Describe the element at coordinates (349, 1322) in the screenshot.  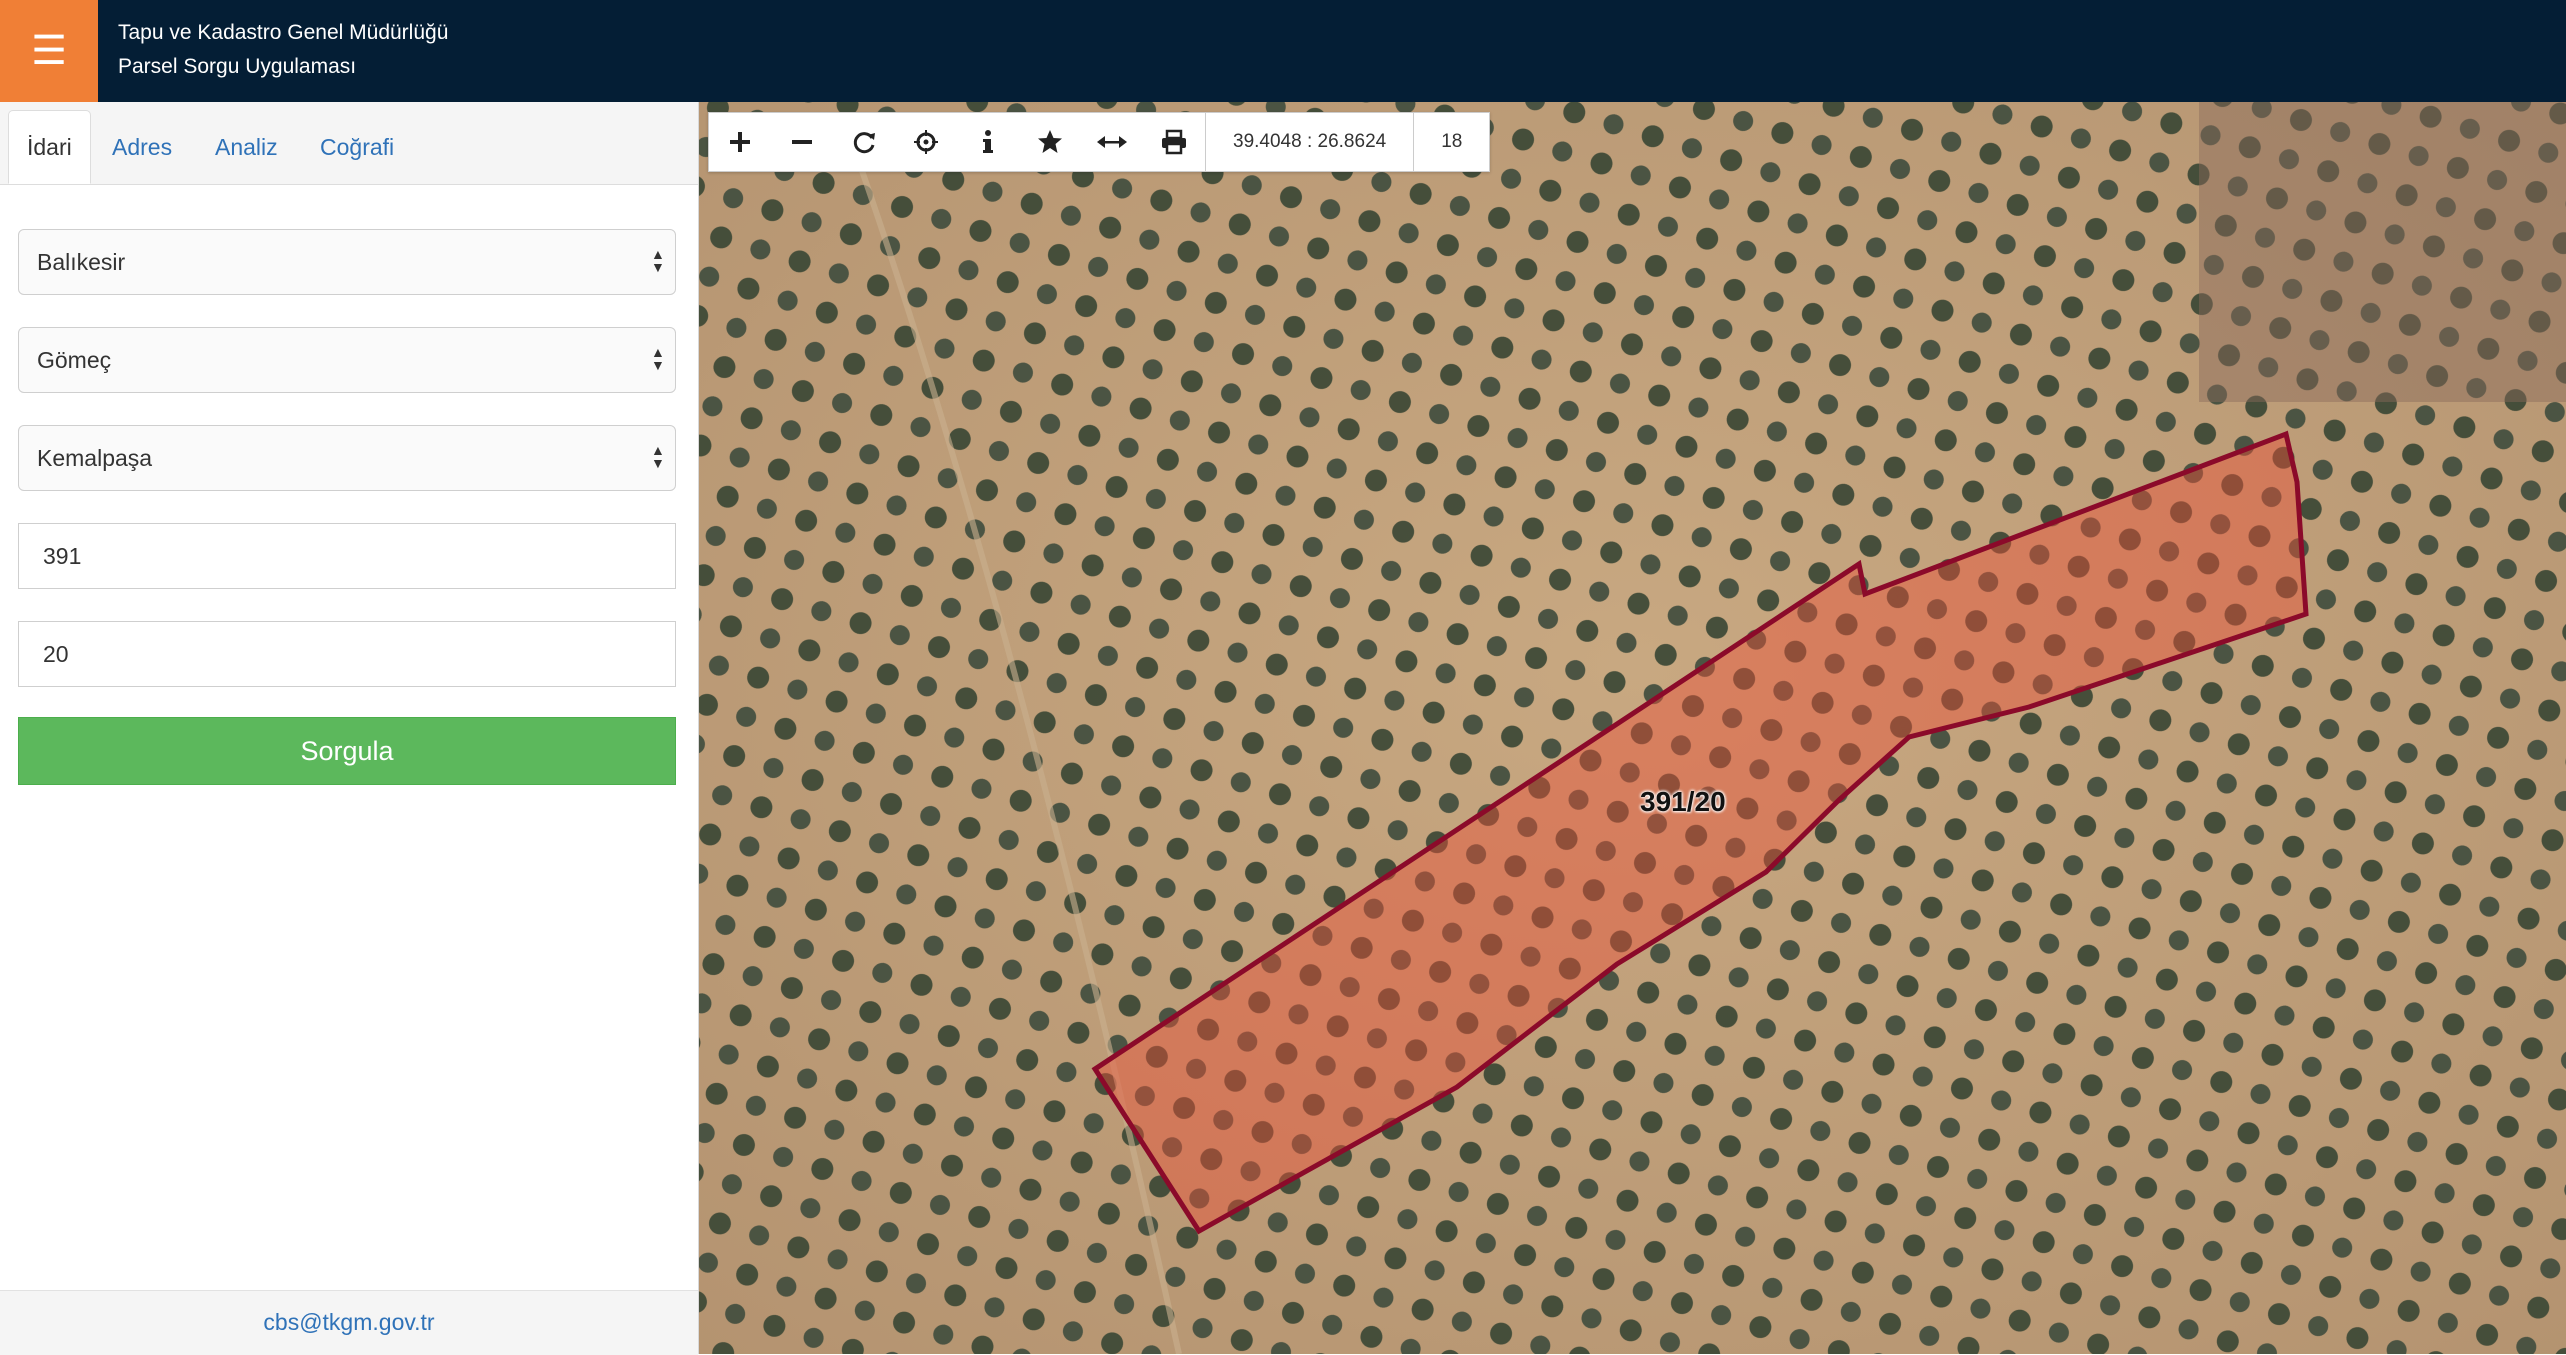
I see `footer-email-link: cbs@tkgm.gov.tr` at that location.